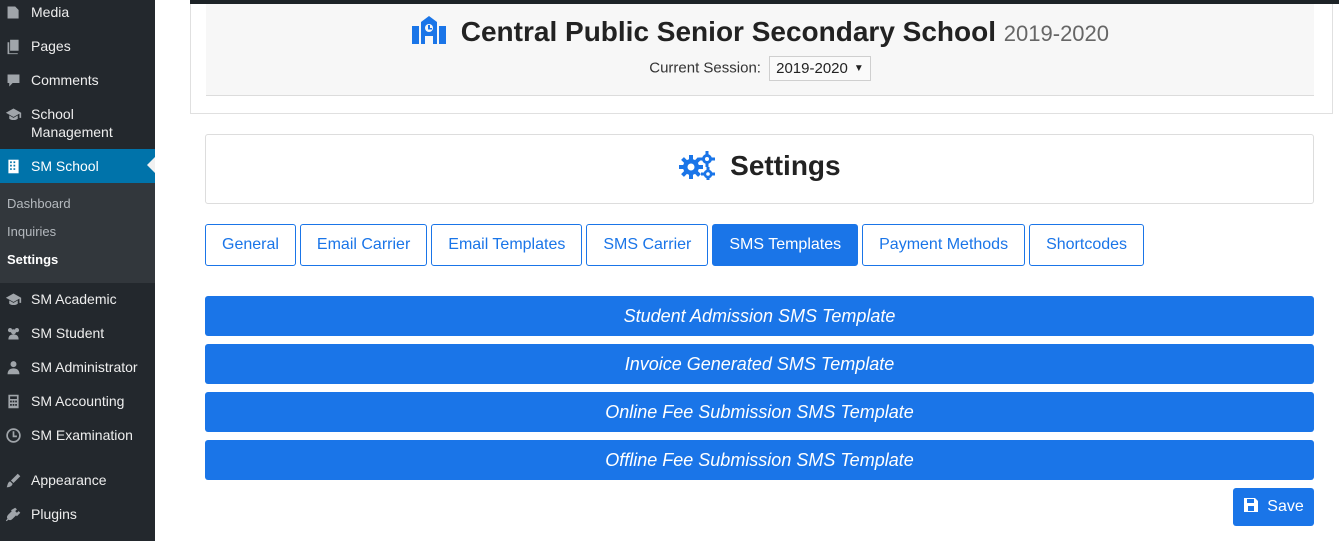  I want to click on sidebar-item-sm-student: SM Student, so click(77, 333).